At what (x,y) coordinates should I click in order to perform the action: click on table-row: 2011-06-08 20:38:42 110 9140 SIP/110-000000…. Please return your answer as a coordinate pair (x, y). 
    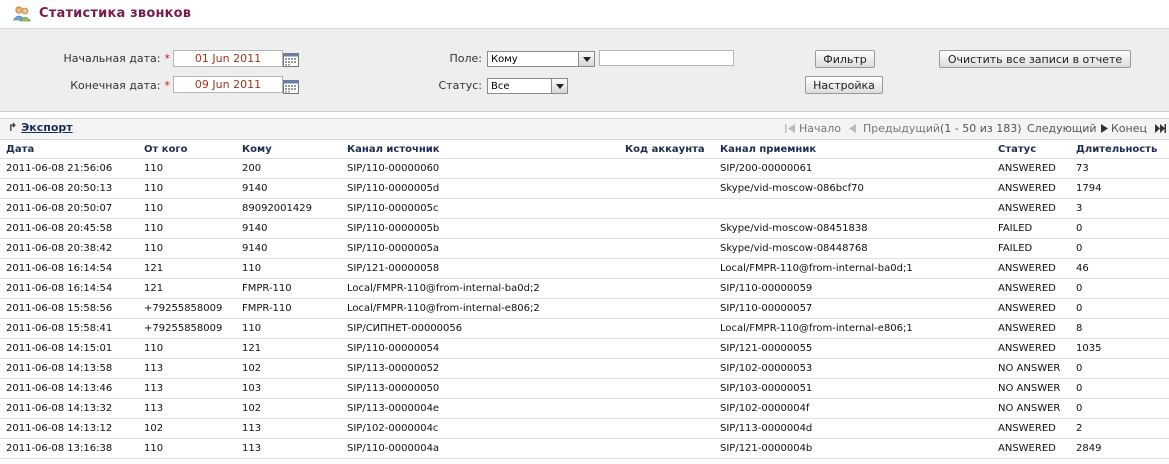
    Looking at the image, I should click on (584, 248).